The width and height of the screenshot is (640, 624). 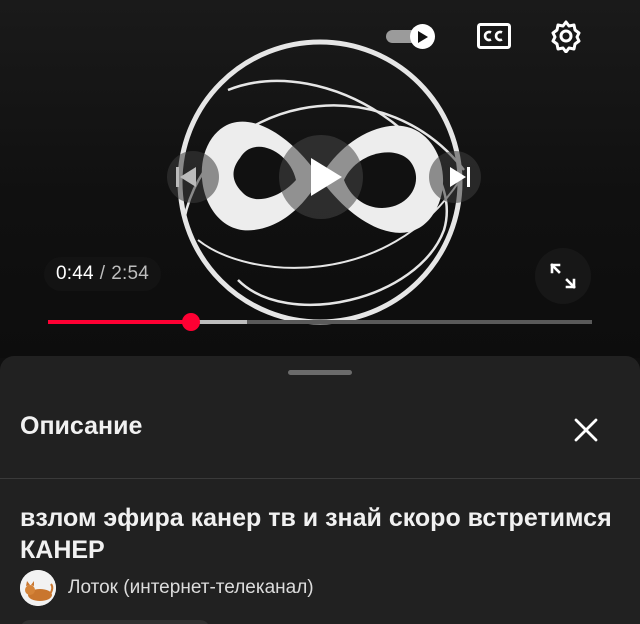 What do you see at coordinates (130, 273) in the screenshot?
I see `total-duration: 2:54` at bounding box center [130, 273].